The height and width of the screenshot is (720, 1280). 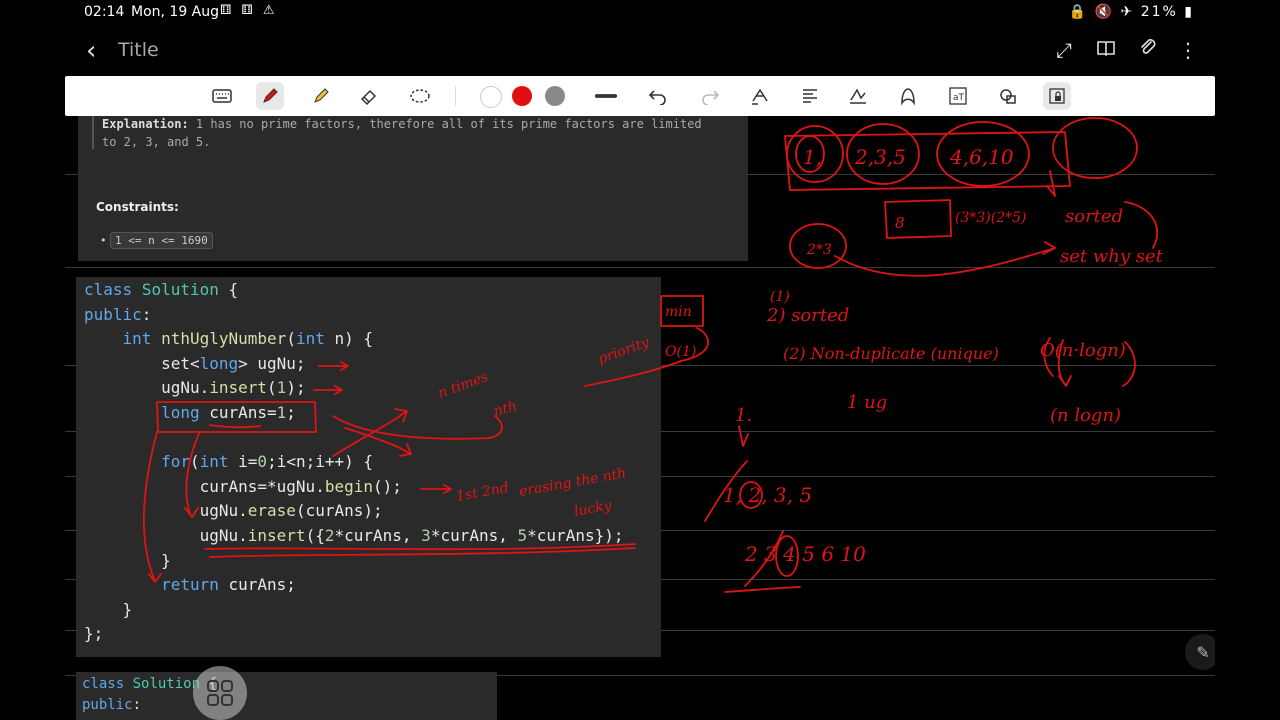 I want to click on ink-text-seq1: 1, 2, 3, 5, so click(x=767, y=495).